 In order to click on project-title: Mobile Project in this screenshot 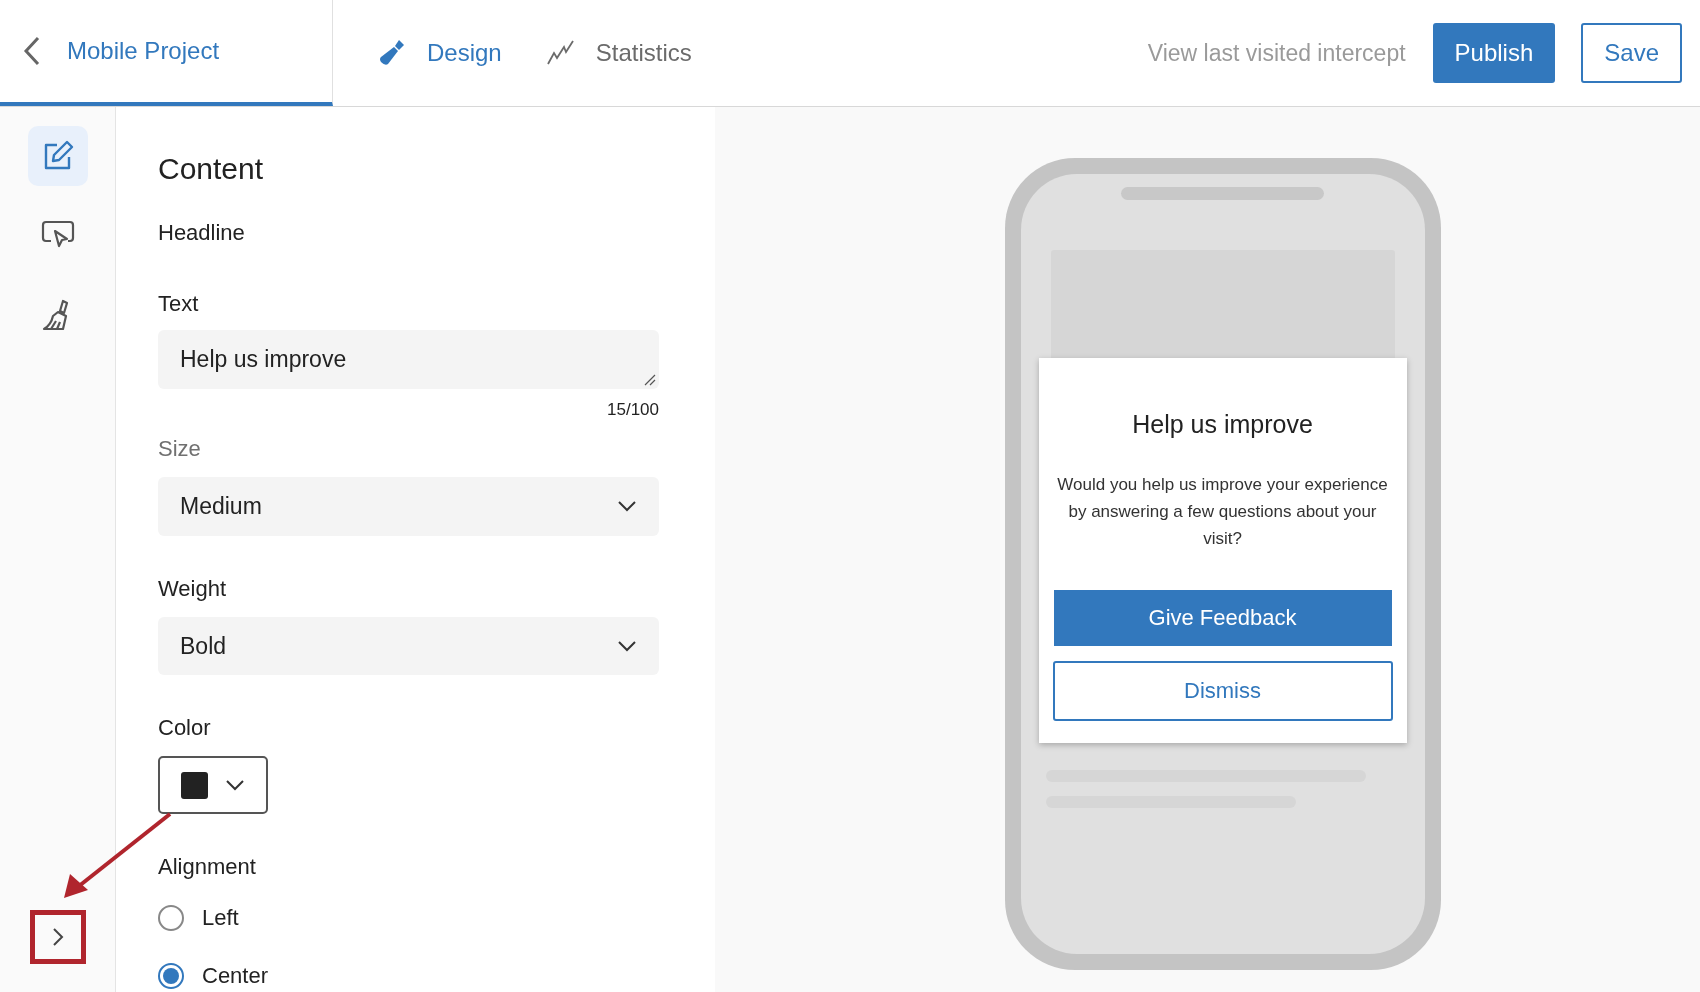, I will do `click(143, 51)`.